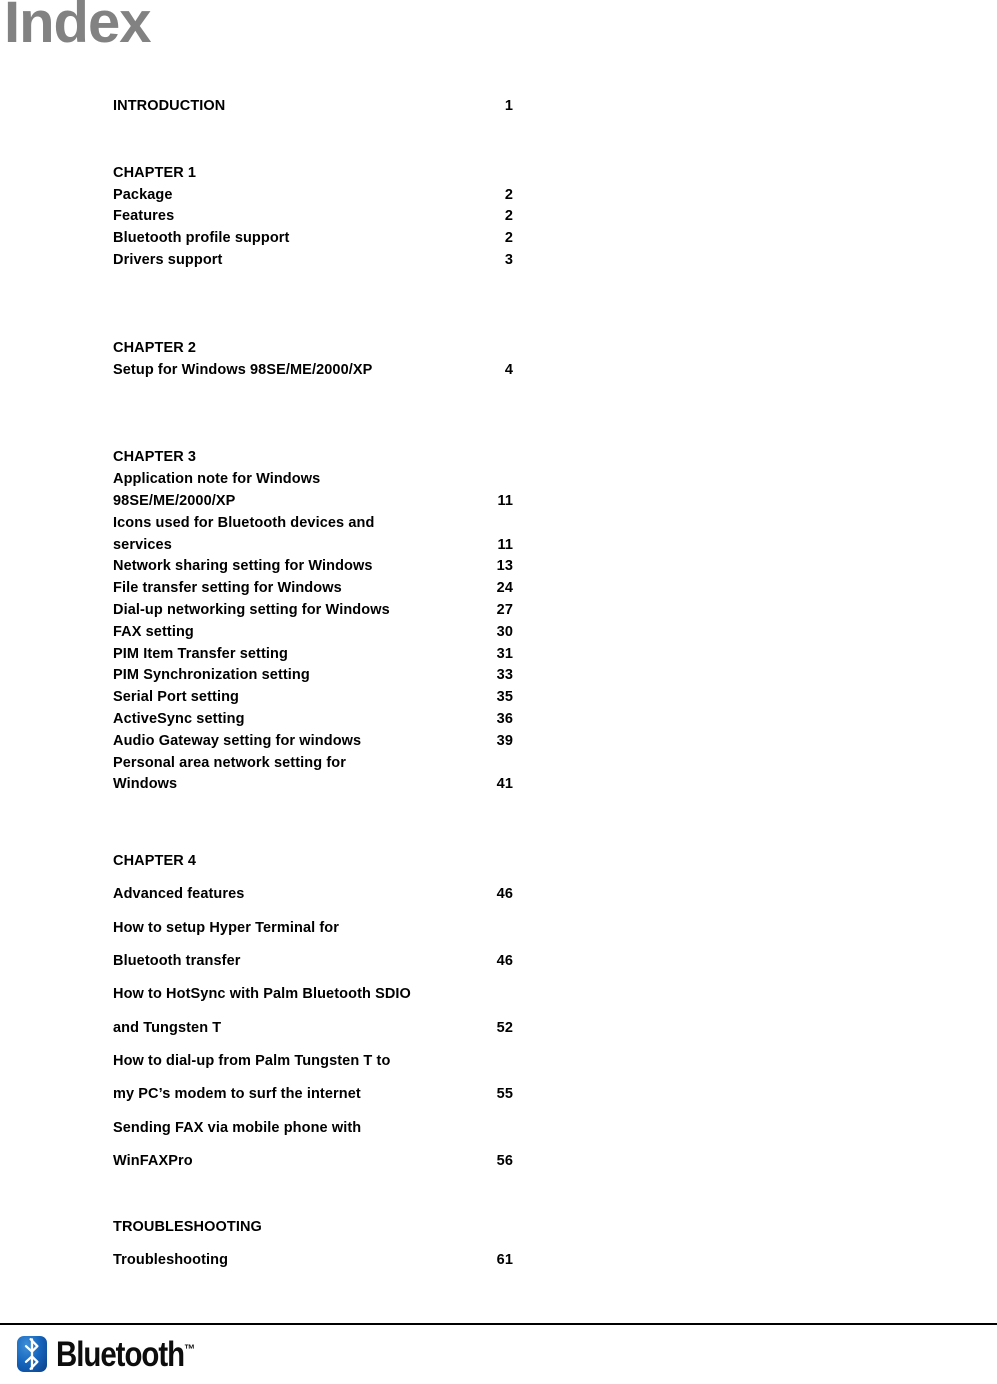 This screenshot has width=997, height=1384. Describe the element at coordinates (313, 196) in the screenshot. I see `toc-entry: Package 2` at that location.